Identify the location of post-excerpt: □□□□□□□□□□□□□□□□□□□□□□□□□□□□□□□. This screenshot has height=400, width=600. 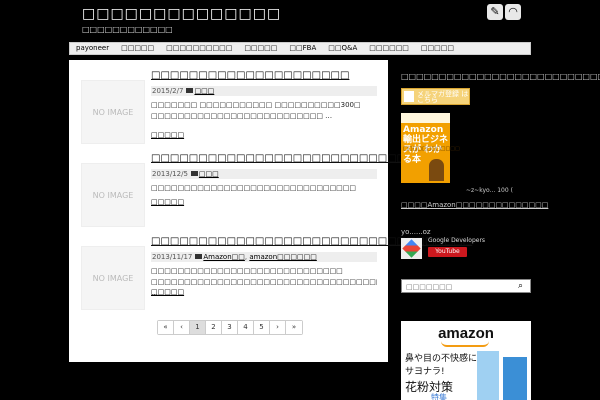
(254, 188).